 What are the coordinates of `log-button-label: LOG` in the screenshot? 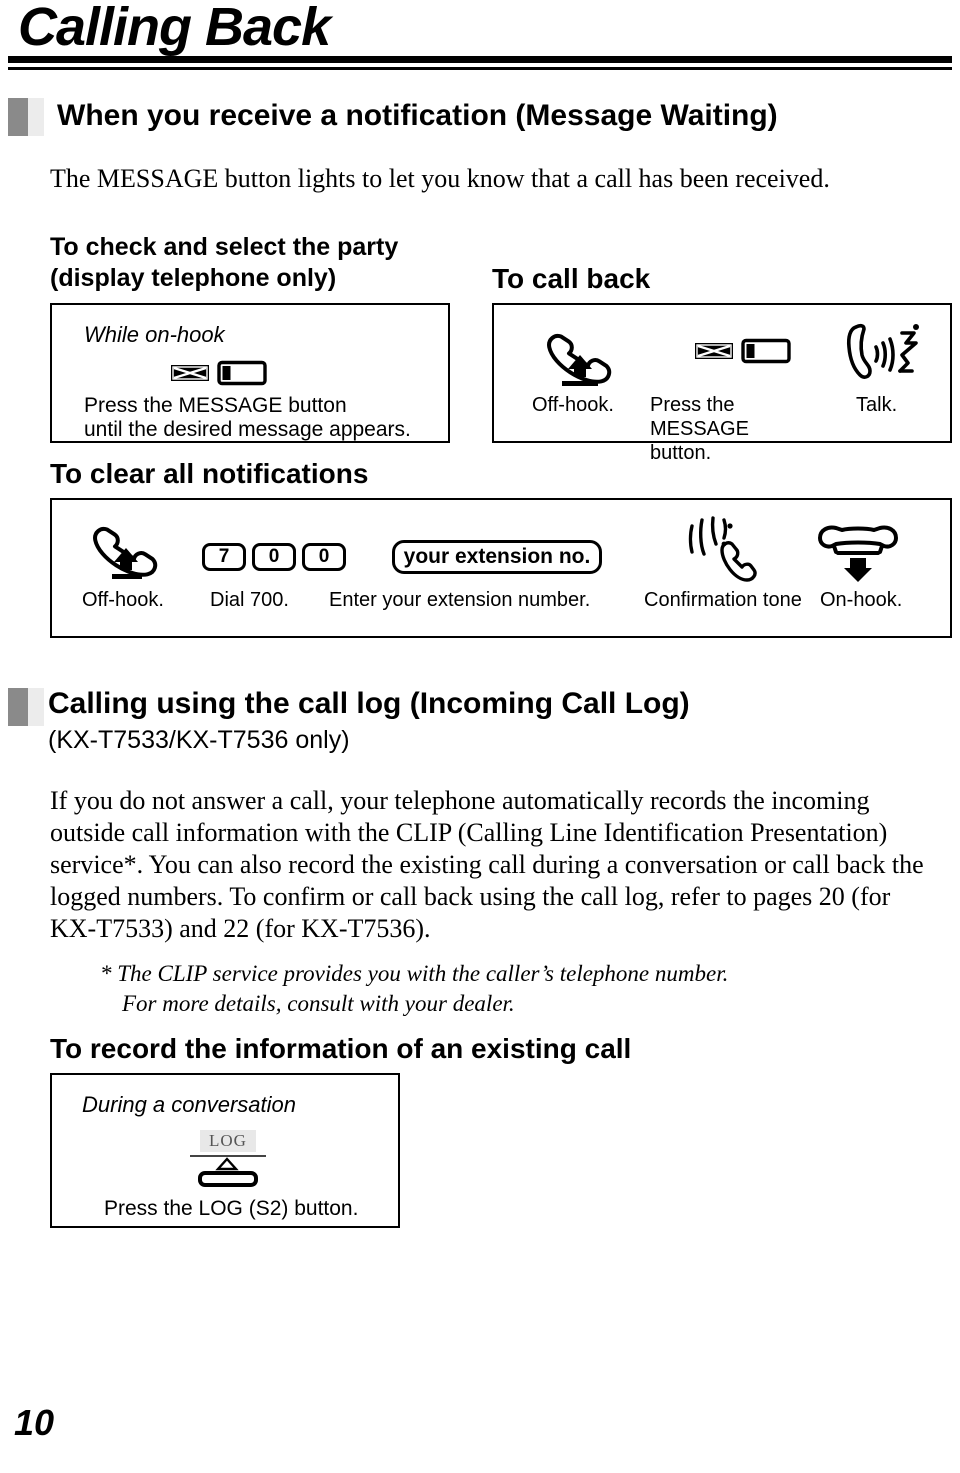 It's located at (228, 1141).